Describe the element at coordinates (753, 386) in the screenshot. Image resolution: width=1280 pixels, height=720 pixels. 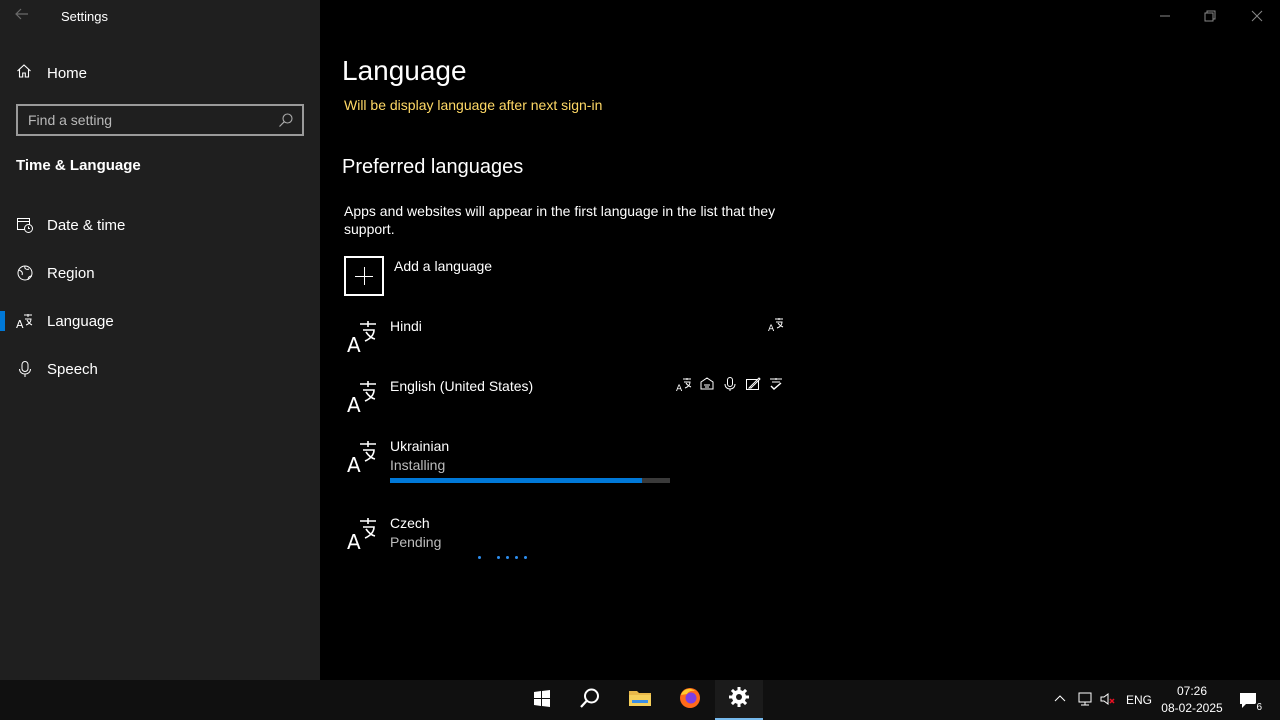
I see `handwriting-icon` at that location.